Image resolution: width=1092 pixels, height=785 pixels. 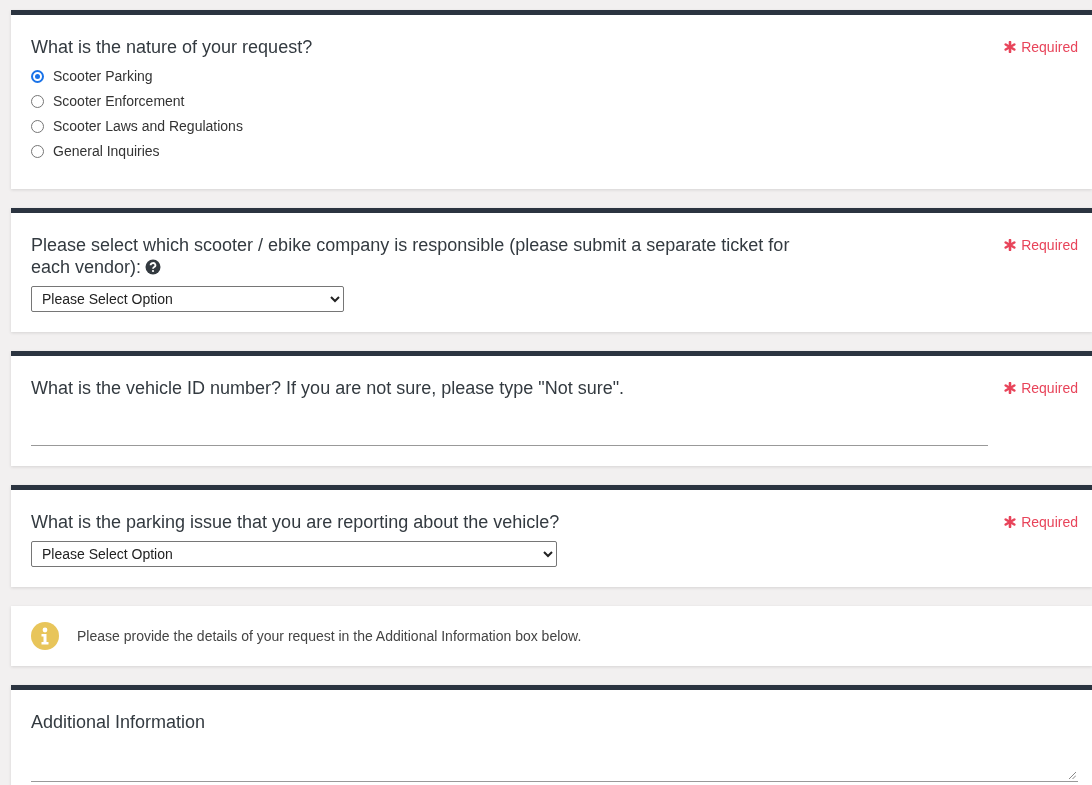 What do you see at coordinates (148, 126) in the screenshot?
I see `option-label: Scooter Laws and Regulations` at bounding box center [148, 126].